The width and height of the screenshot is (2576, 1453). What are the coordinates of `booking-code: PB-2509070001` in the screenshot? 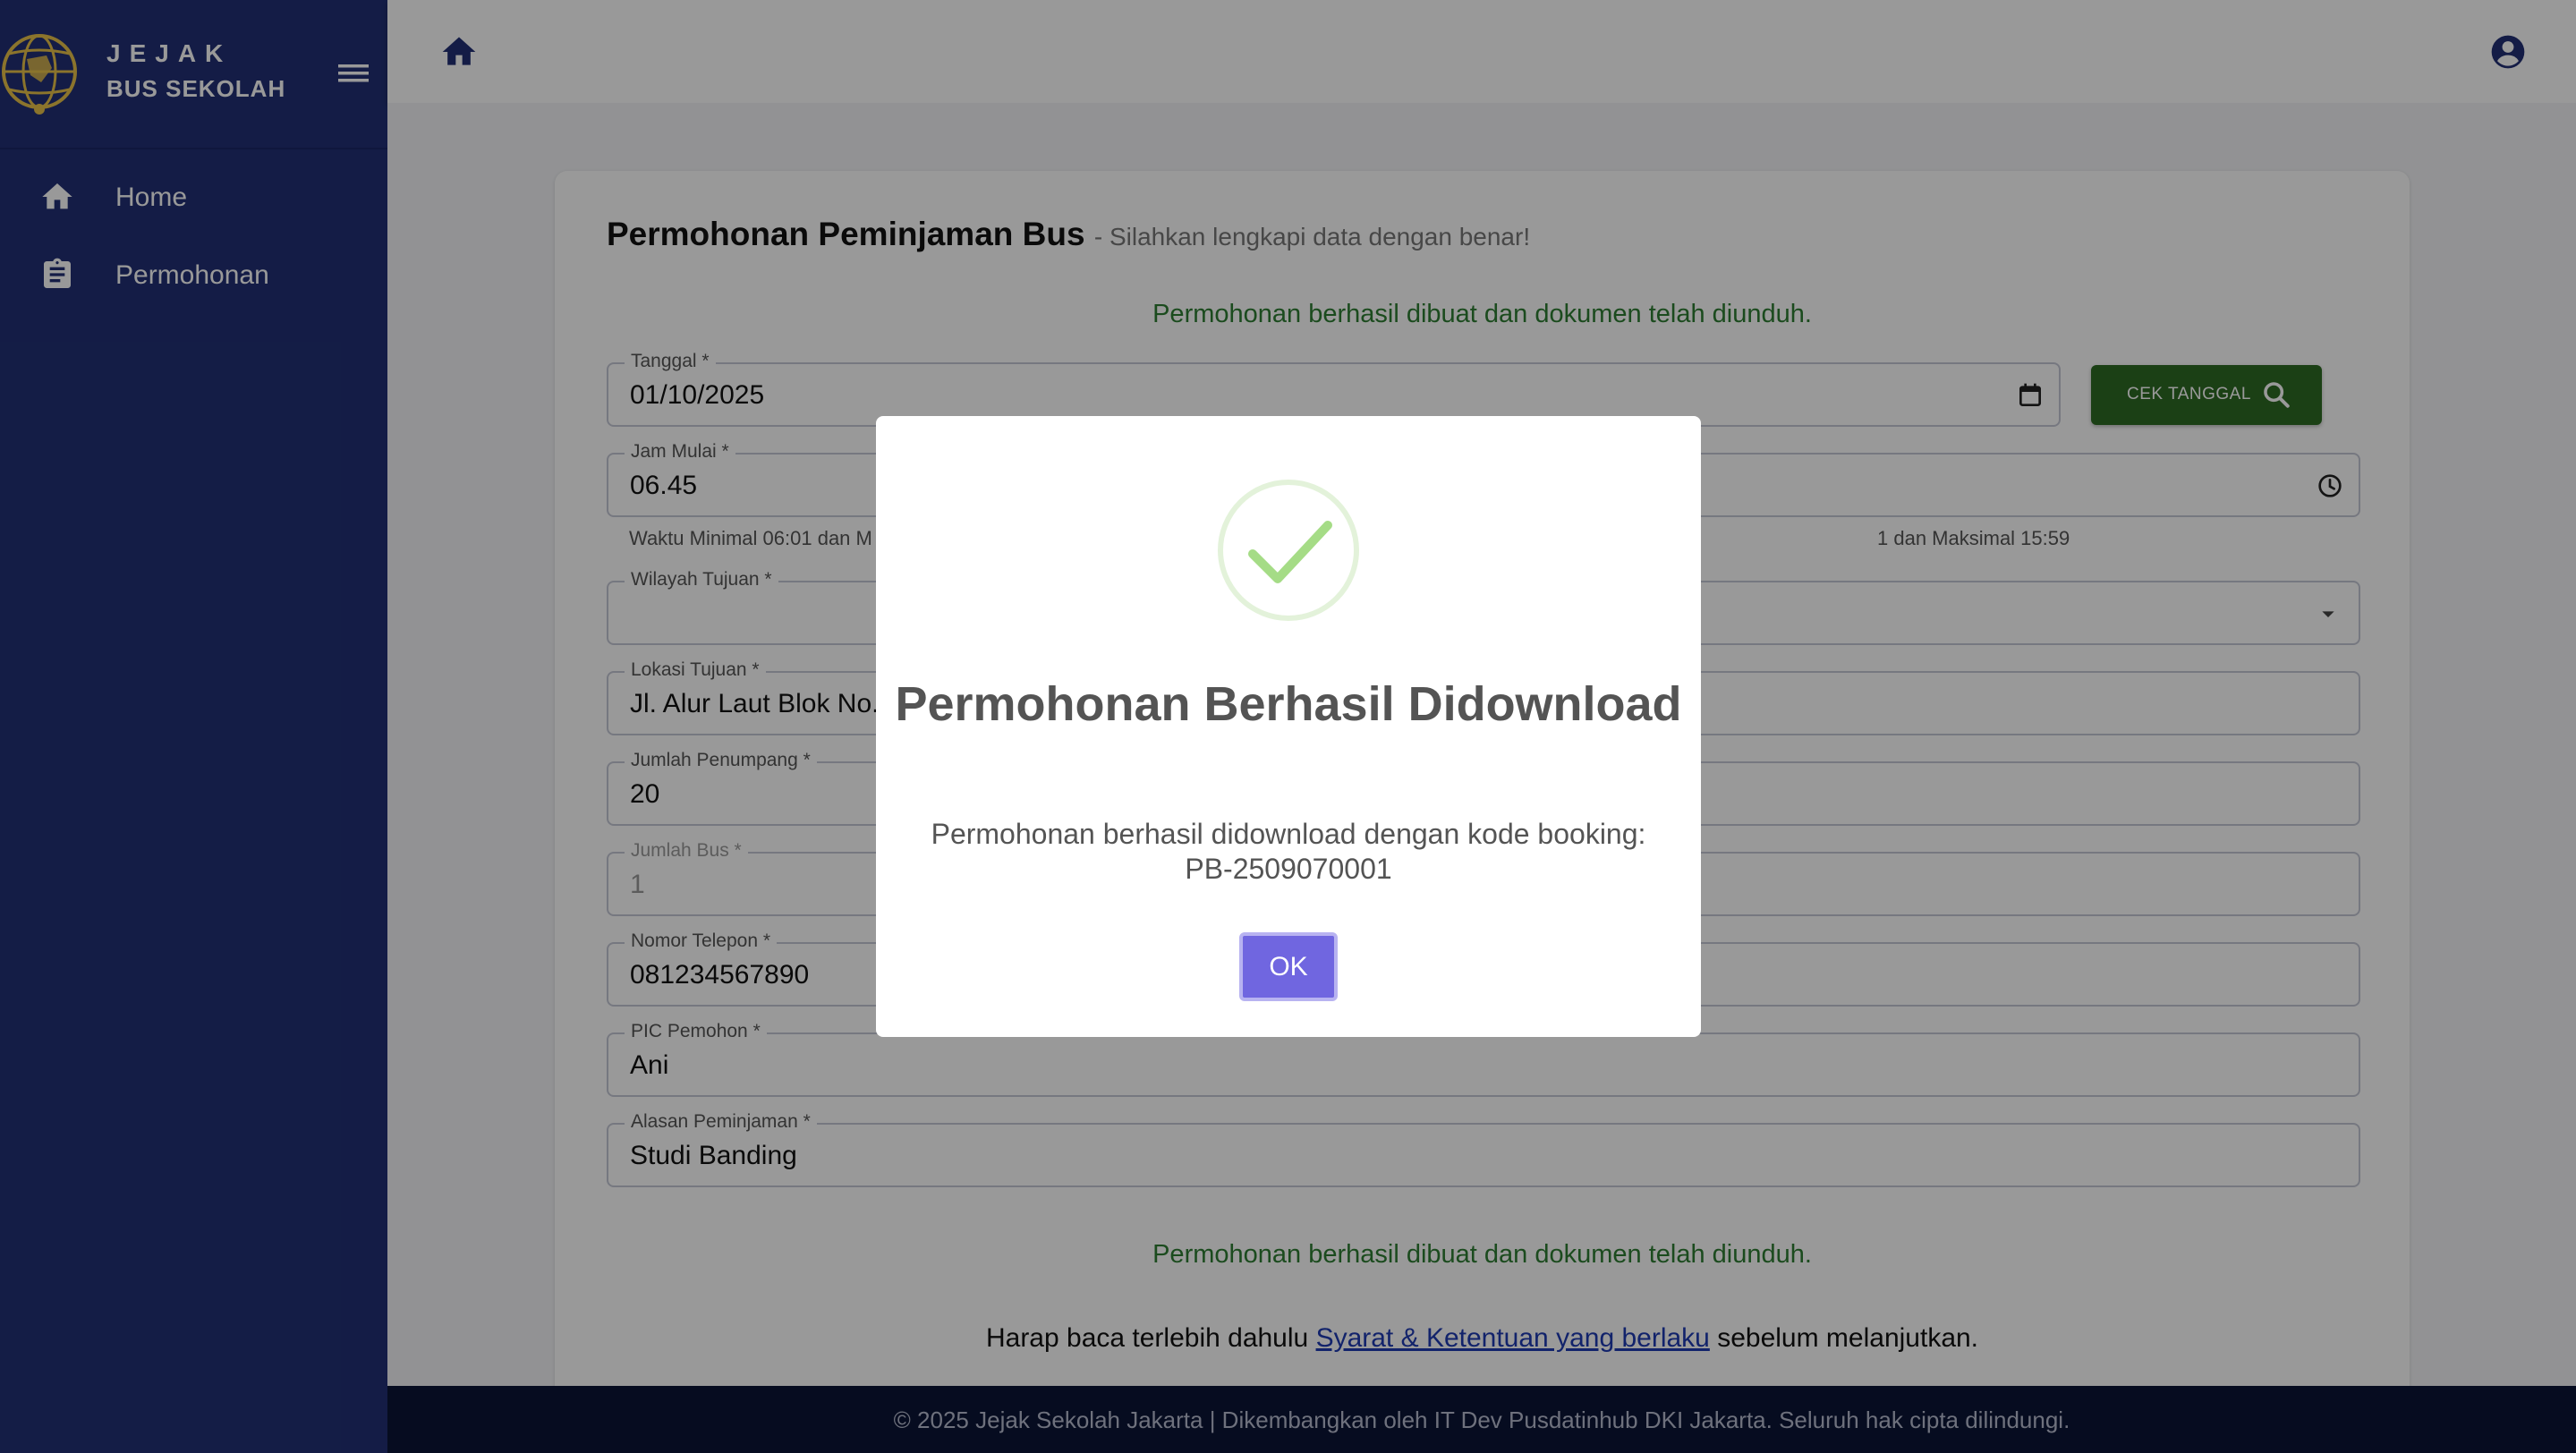 It's located at (1288, 869).